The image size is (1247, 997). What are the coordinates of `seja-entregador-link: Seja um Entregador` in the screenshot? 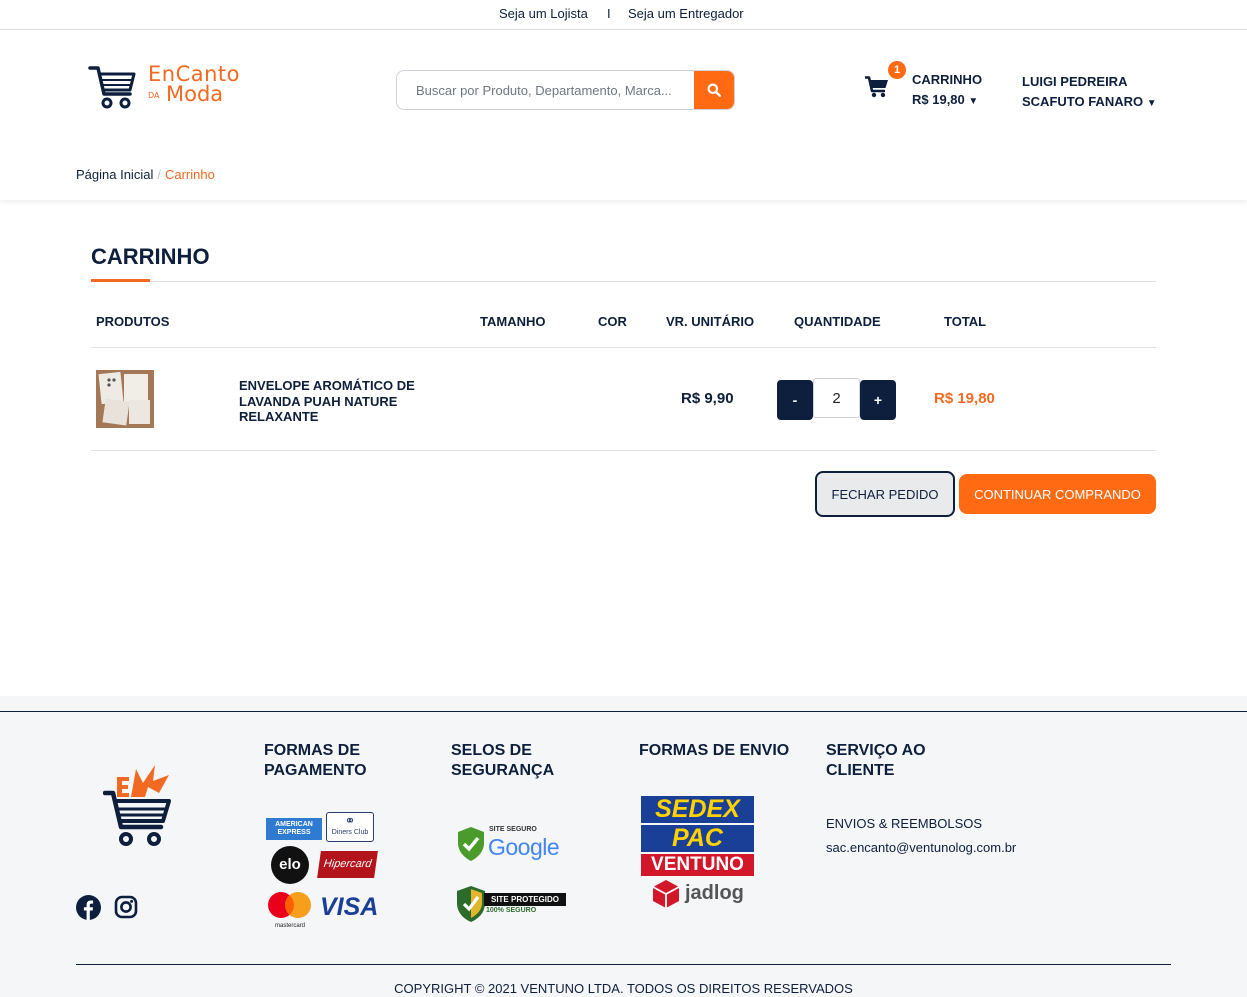 It's located at (686, 13).